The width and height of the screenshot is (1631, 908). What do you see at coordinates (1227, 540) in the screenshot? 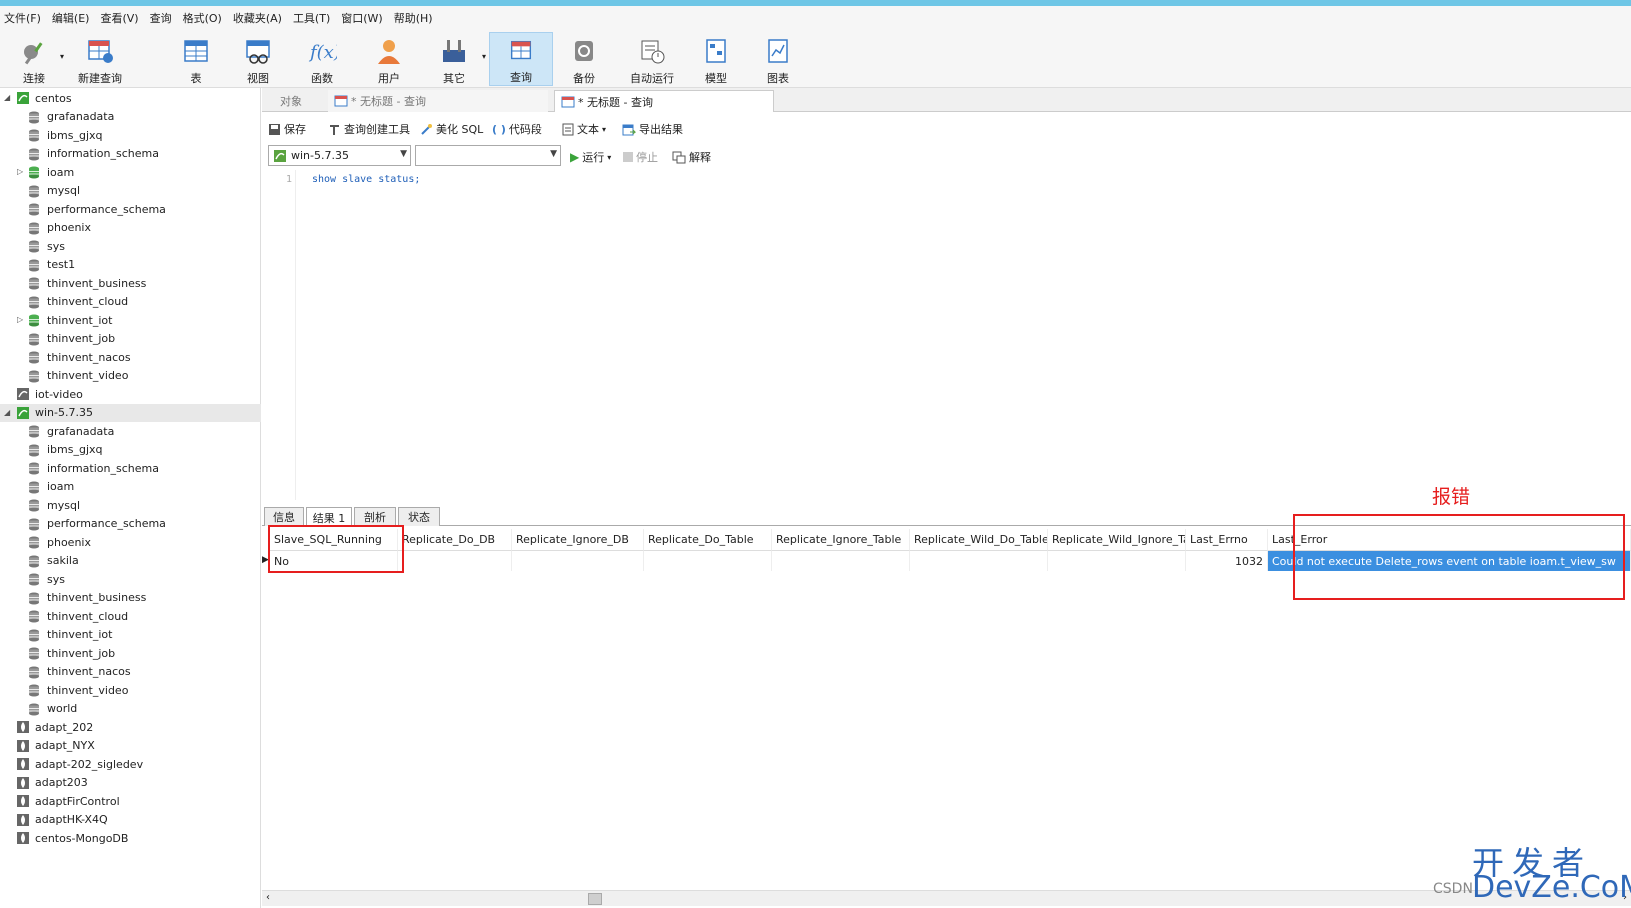
I see `column-header: Last_Errno` at bounding box center [1227, 540].